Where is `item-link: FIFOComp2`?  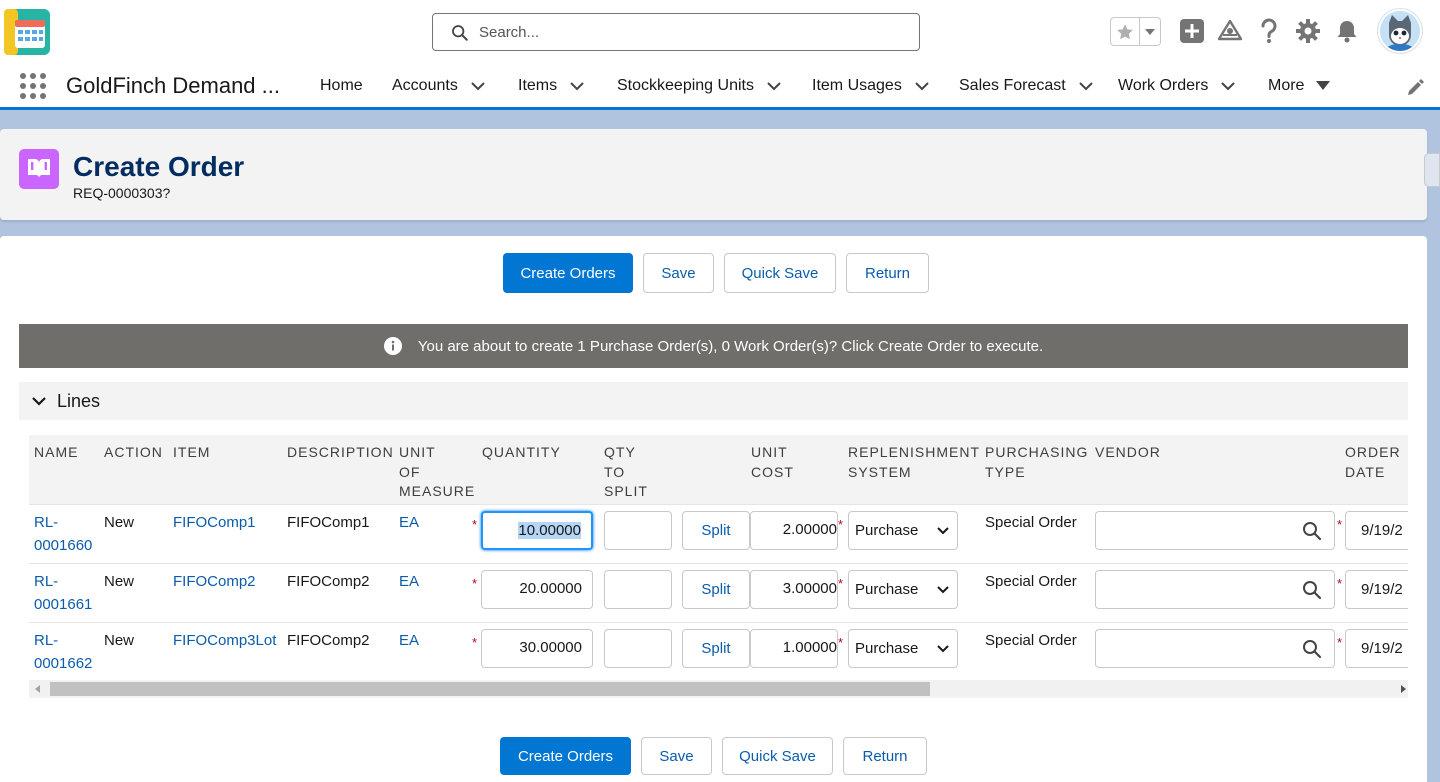
item-link: FIFOComp2 is located at coordinates (214, 581).